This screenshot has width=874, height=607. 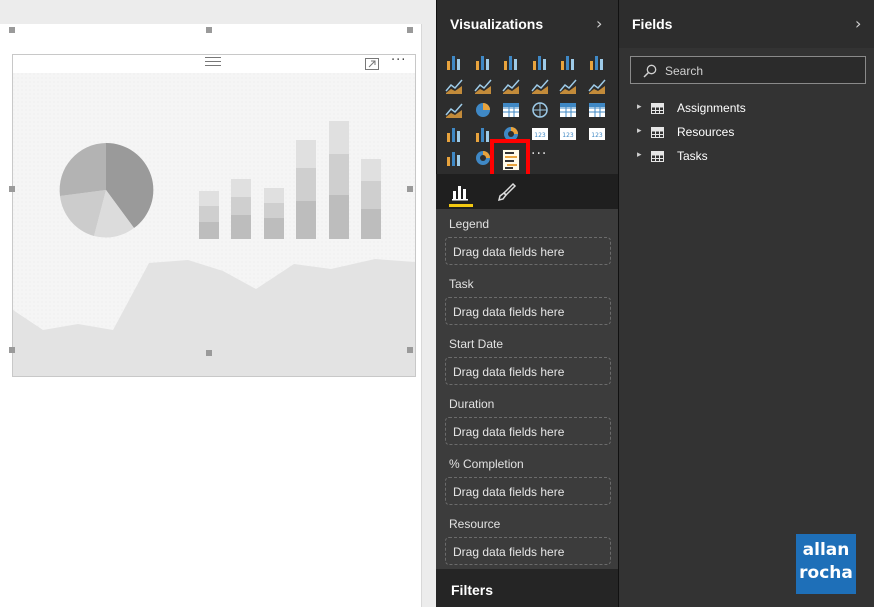 What do you see at coordinates (568, 62) in the screenshot?
I see `100-bar-icon` at bounding box center [568, 62].